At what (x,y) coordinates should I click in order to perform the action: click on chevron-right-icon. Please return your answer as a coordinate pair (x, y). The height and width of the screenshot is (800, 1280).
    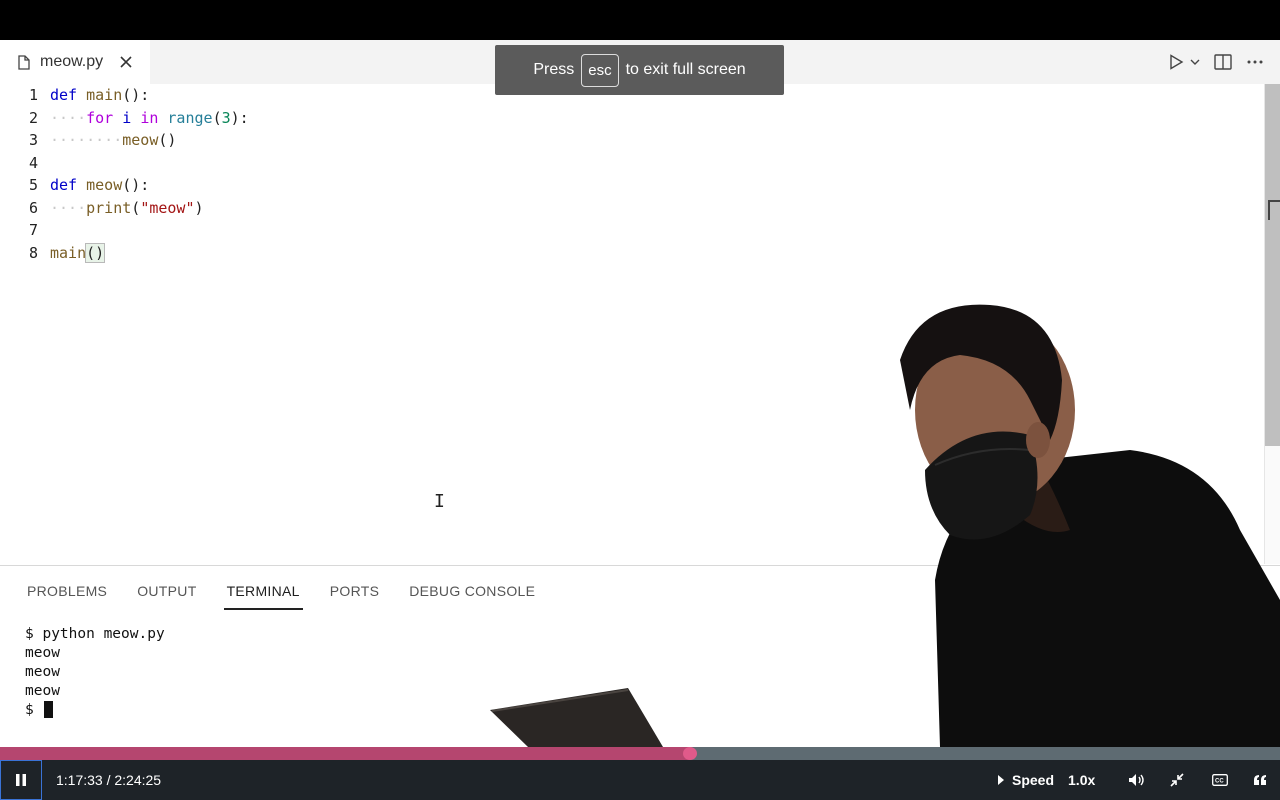
    Looking at the image, I should click on (1001, 780).